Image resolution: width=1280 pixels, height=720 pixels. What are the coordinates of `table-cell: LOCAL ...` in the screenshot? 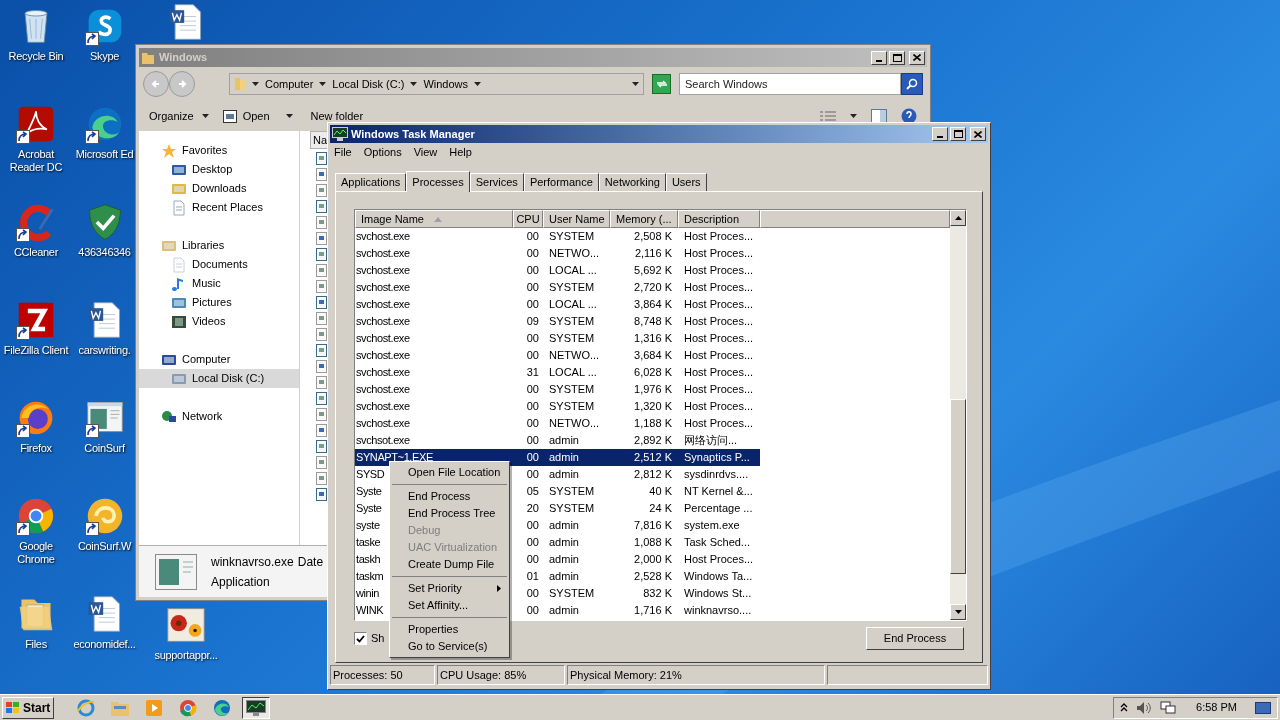 It's located at (576, 270).